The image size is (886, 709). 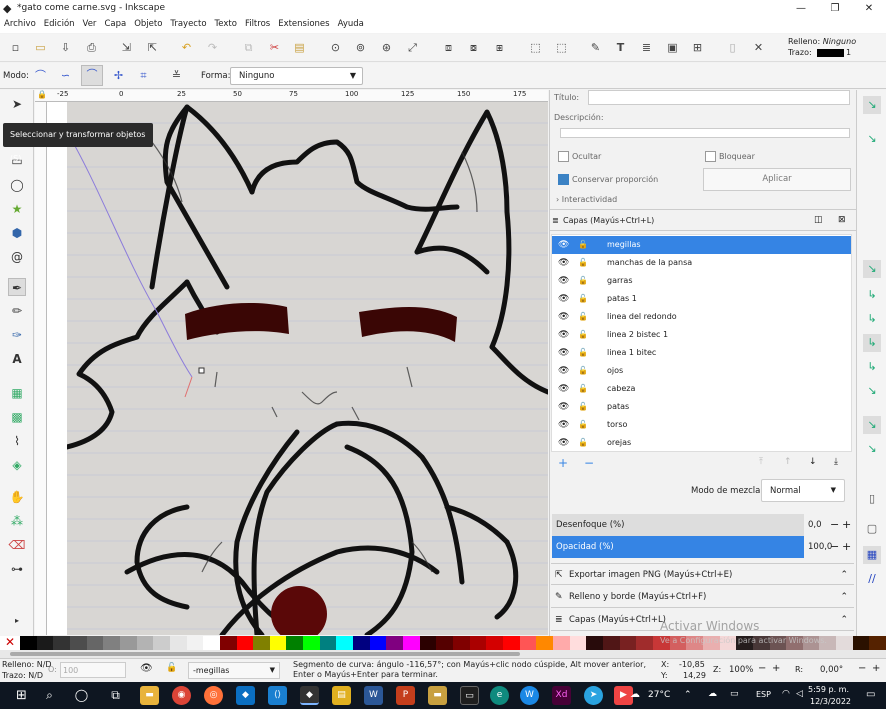 What do you see at coordinates (561, 695) in the screenshot?
I see `adobe-xd-icon: Xd` at bounding box center [561, 695].